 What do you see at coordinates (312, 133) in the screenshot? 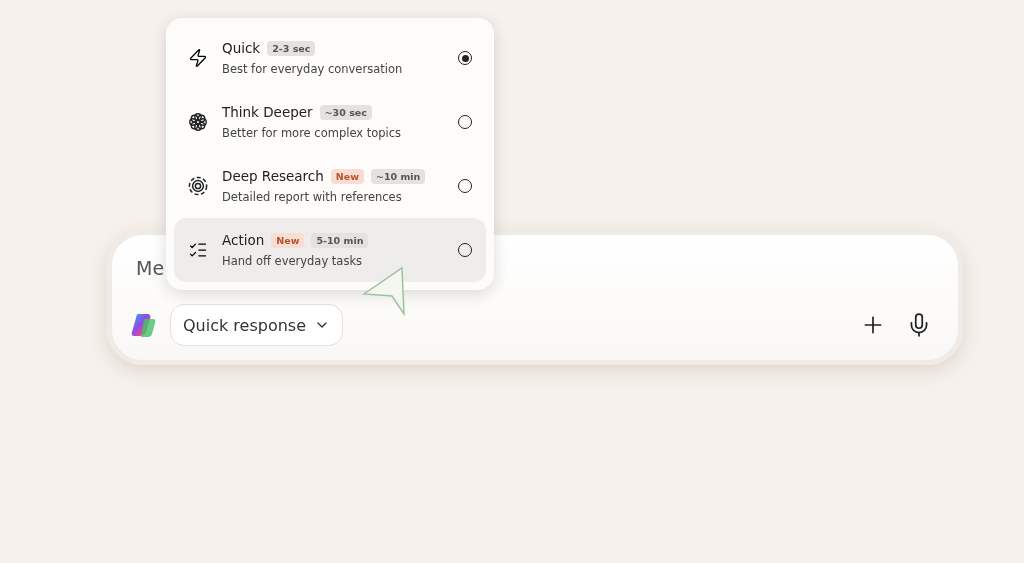
I see `mode-description: Better for more complex topics` at bounding box center [312, 133].